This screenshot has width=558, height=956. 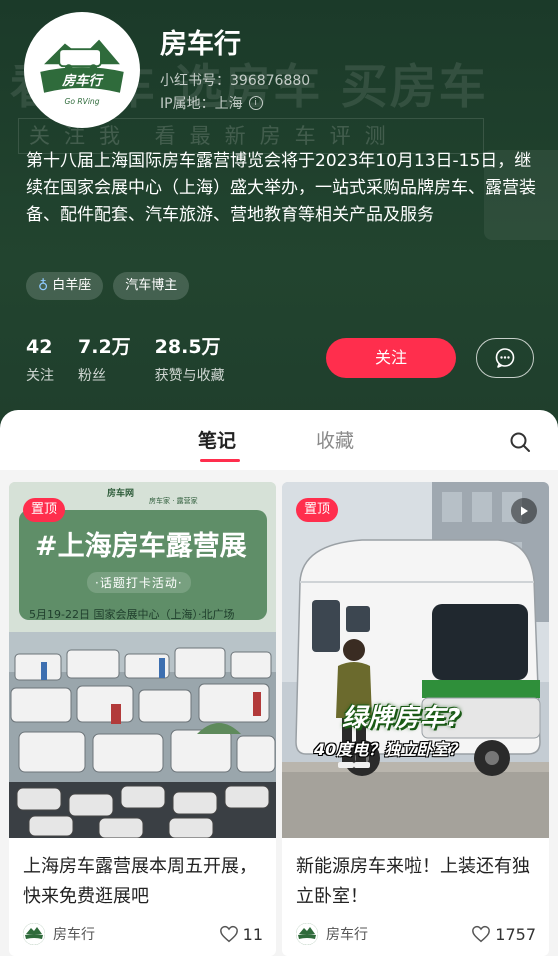 What do you see at coordinates (279, 440) in the screenshot?
I see `content-tabs: 笔记 收藏` at bounding box center [279, 440].